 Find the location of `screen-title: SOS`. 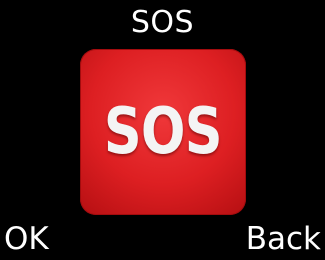

screen-title: SOS is located at coordinates (162, 22).